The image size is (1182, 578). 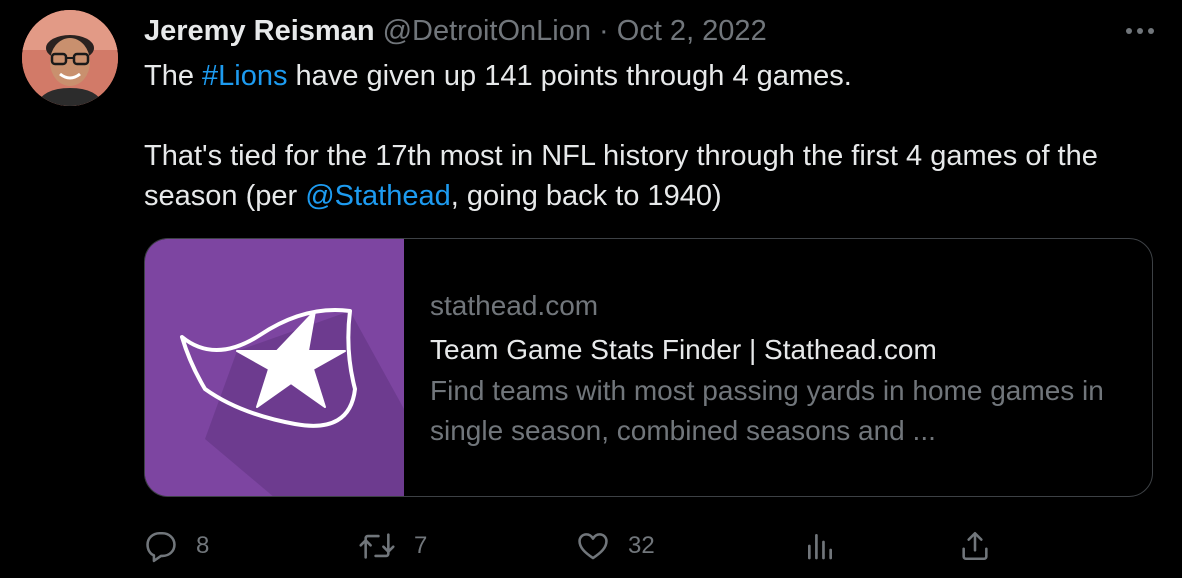 I want to click on retweet-count: 7, so click(x=421, y=545).